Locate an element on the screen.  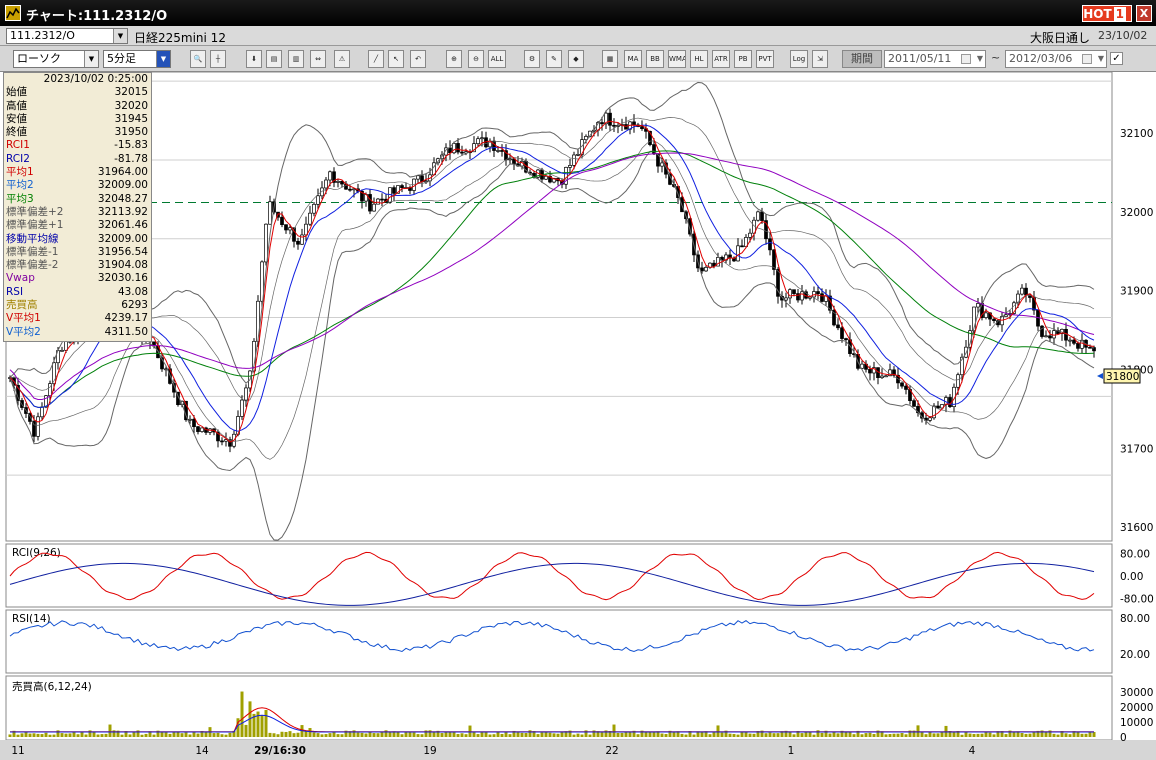
symbol-select: 111.2312/O ▼ is located at coordinates (67, 36).